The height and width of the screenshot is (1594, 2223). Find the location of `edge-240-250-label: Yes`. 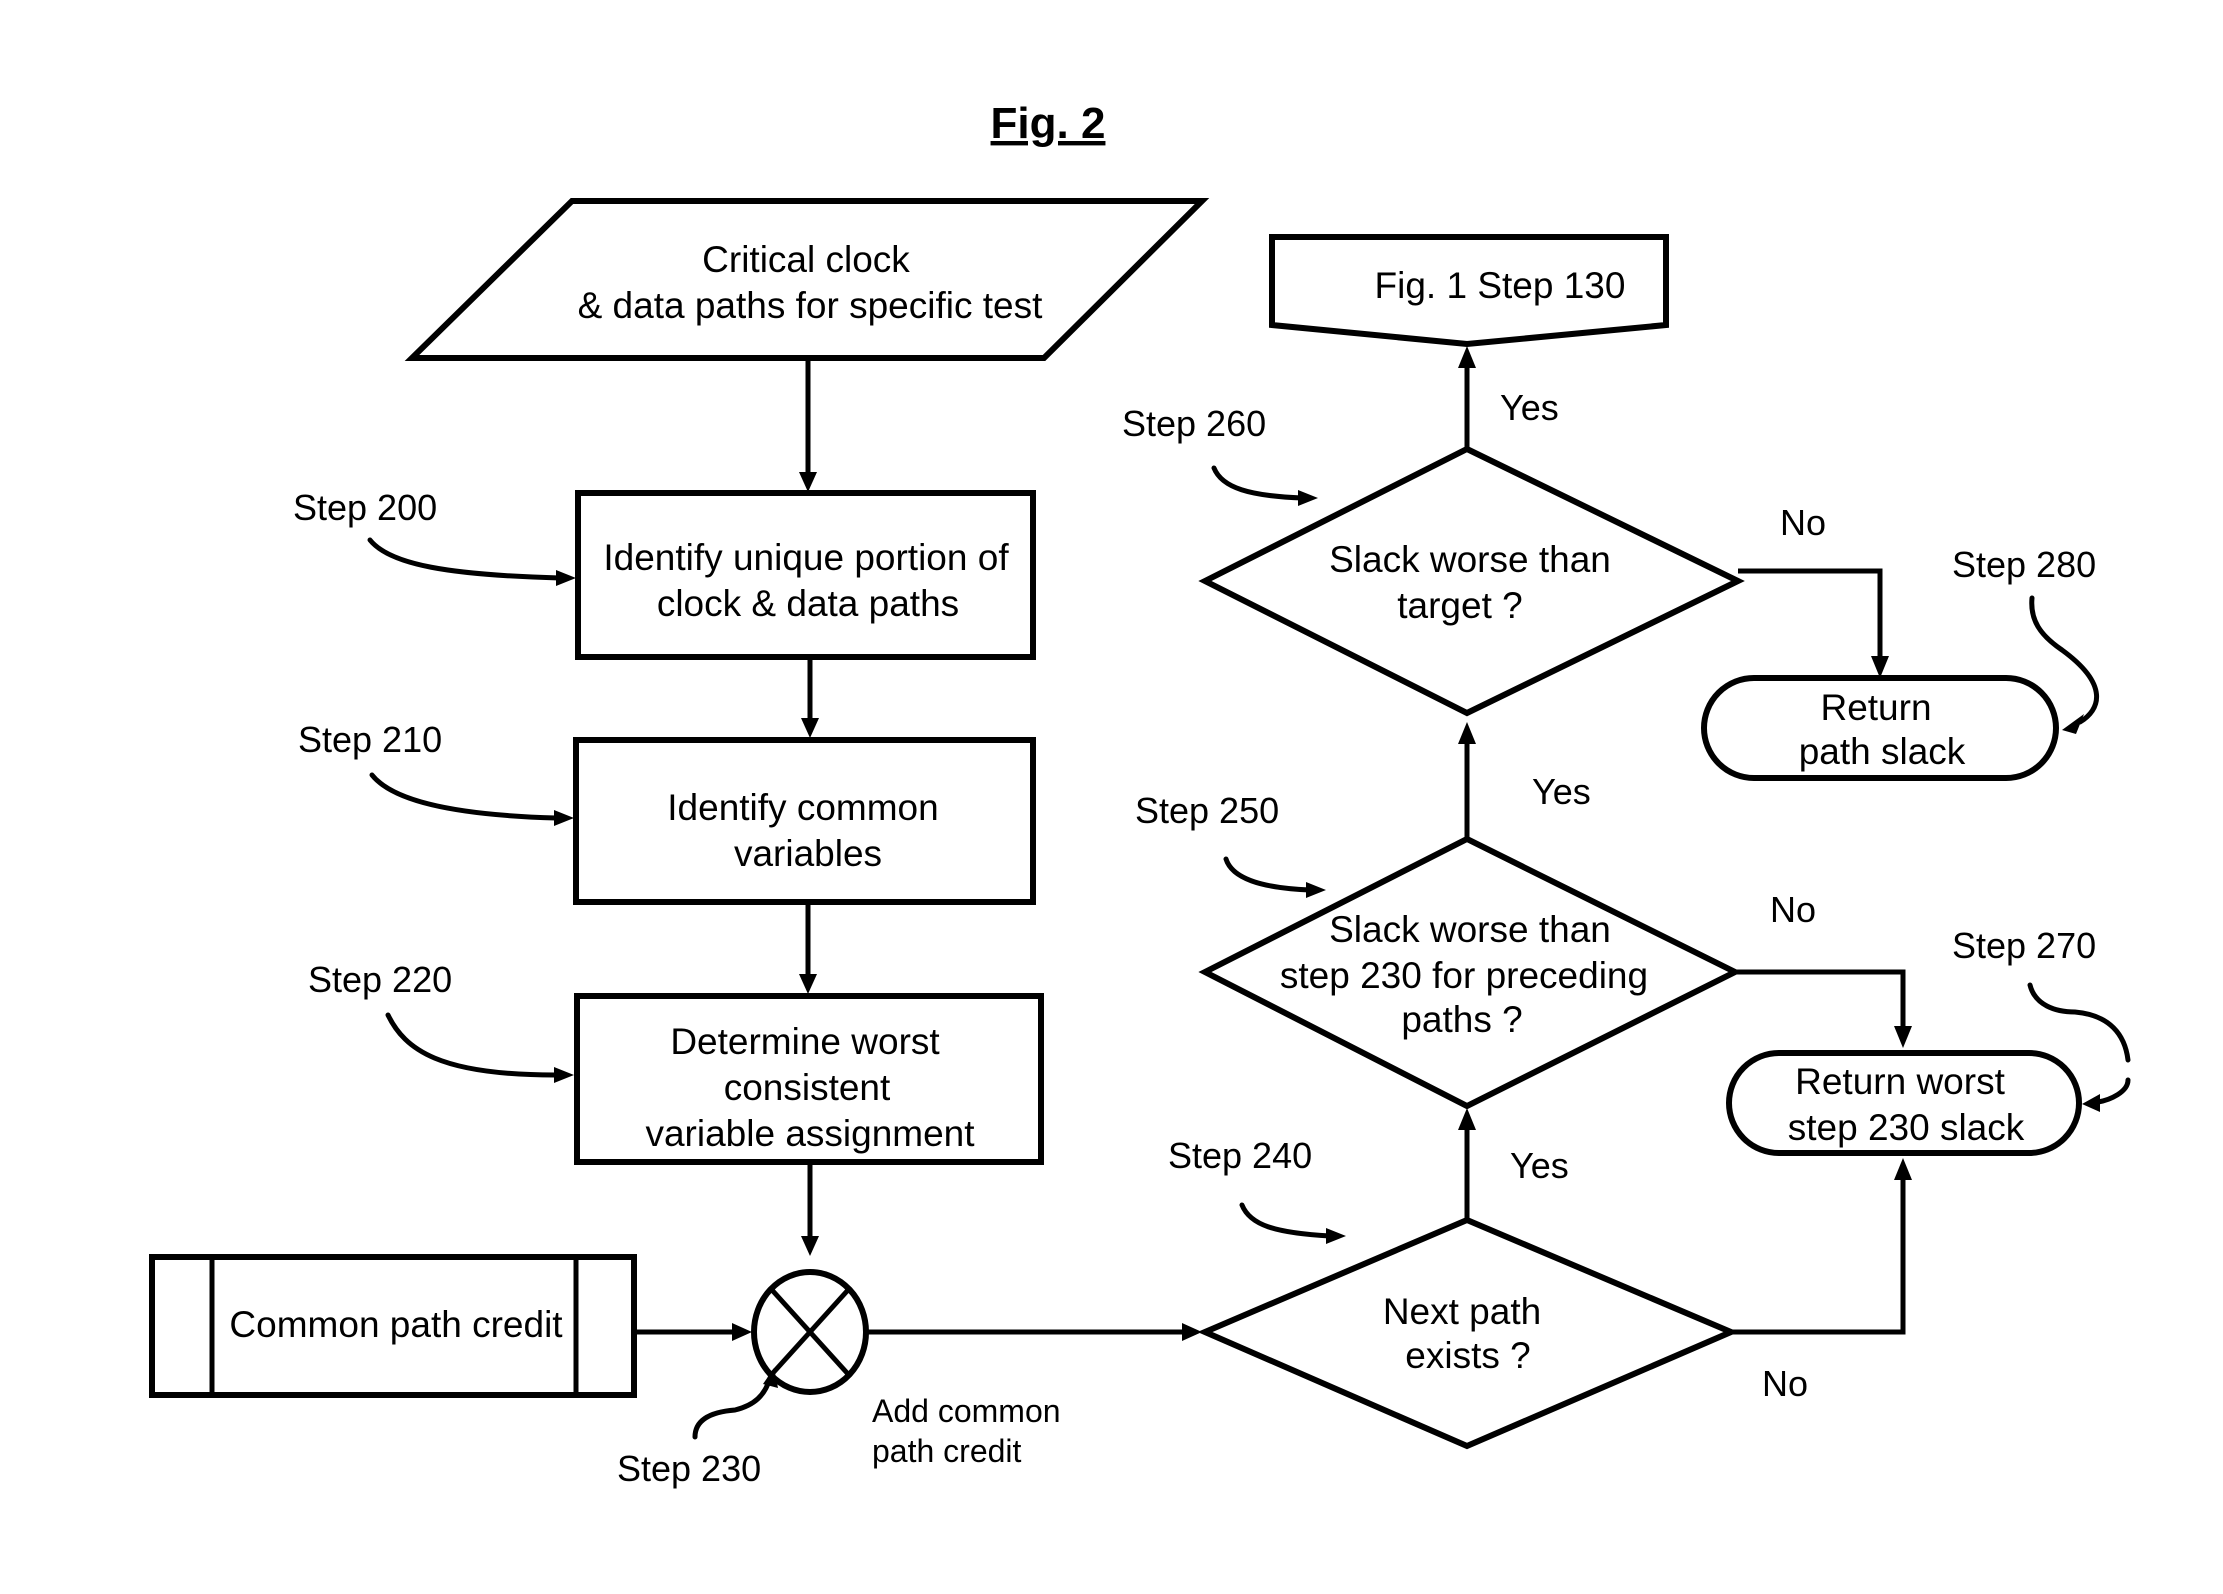

edge-240-250-label: Yes is located at coordinates (1539, 1165).